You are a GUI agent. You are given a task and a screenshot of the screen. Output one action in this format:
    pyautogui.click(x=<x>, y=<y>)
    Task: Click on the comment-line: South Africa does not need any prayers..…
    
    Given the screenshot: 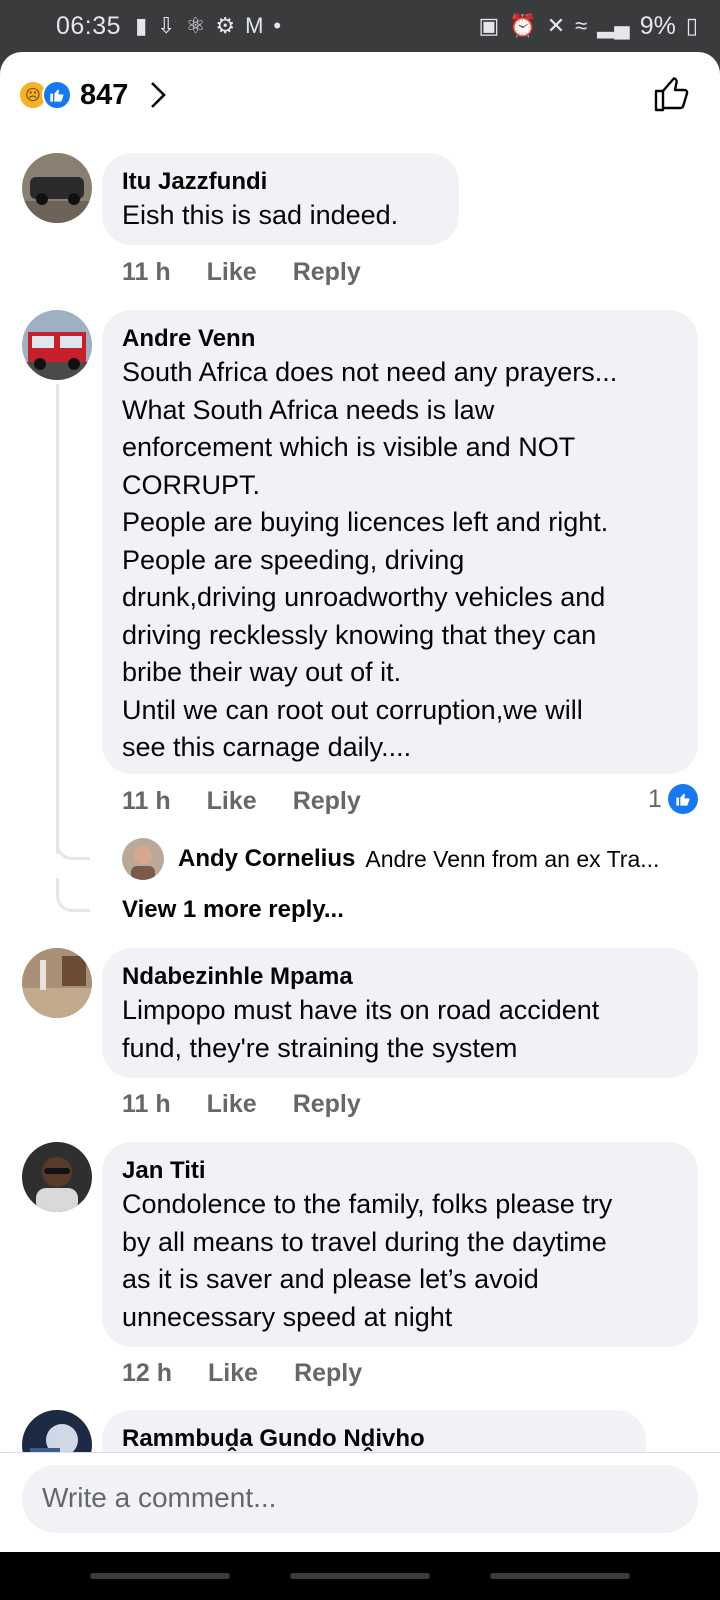 What is the action you would take?
    pyautogui.click(x=370, y=372)
    